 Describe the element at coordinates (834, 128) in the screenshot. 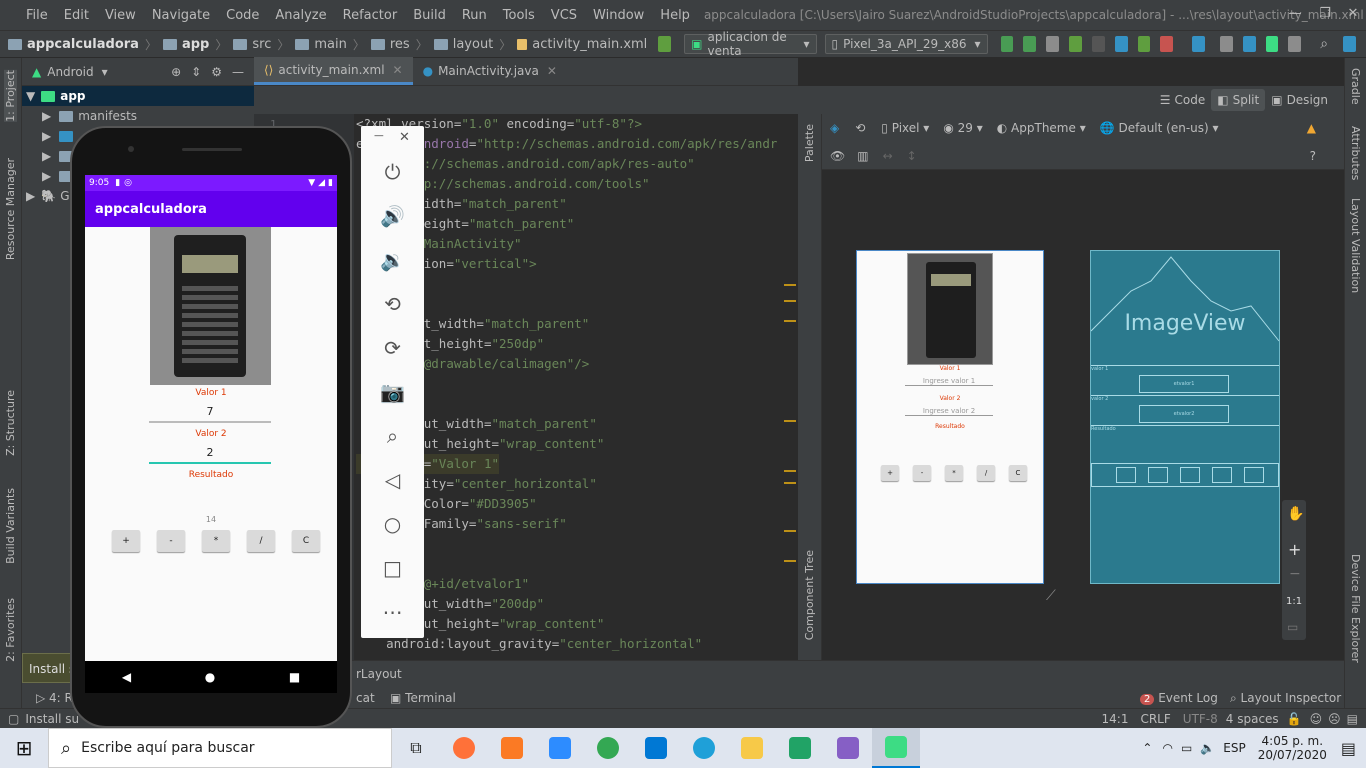

I see `layers-icon: ◈` at that location.